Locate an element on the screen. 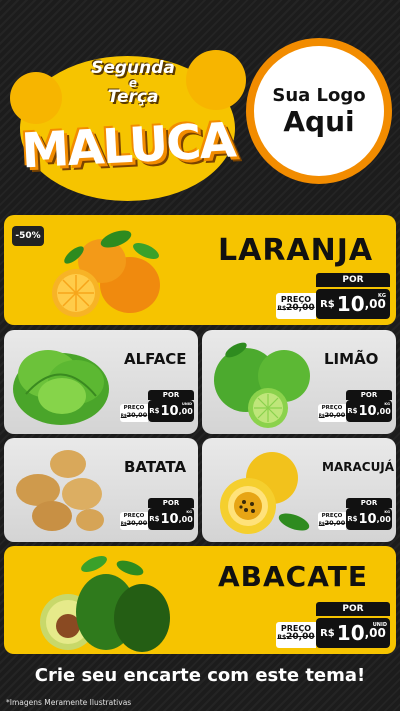 This screenshot has width=400, height=711. burst-puff-right is located at coordinates (216, 80).